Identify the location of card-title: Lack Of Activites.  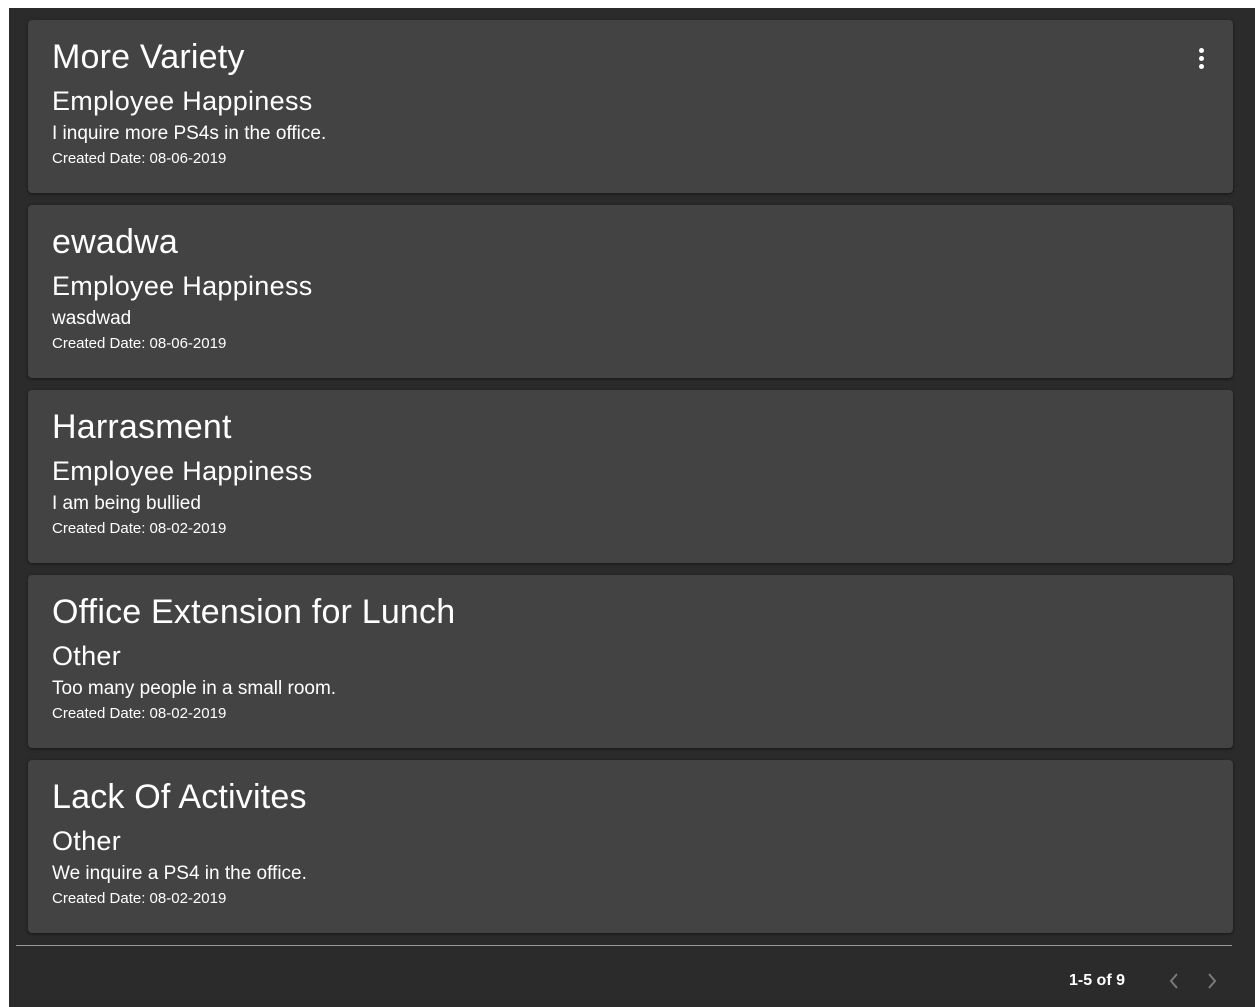
(179, 797).